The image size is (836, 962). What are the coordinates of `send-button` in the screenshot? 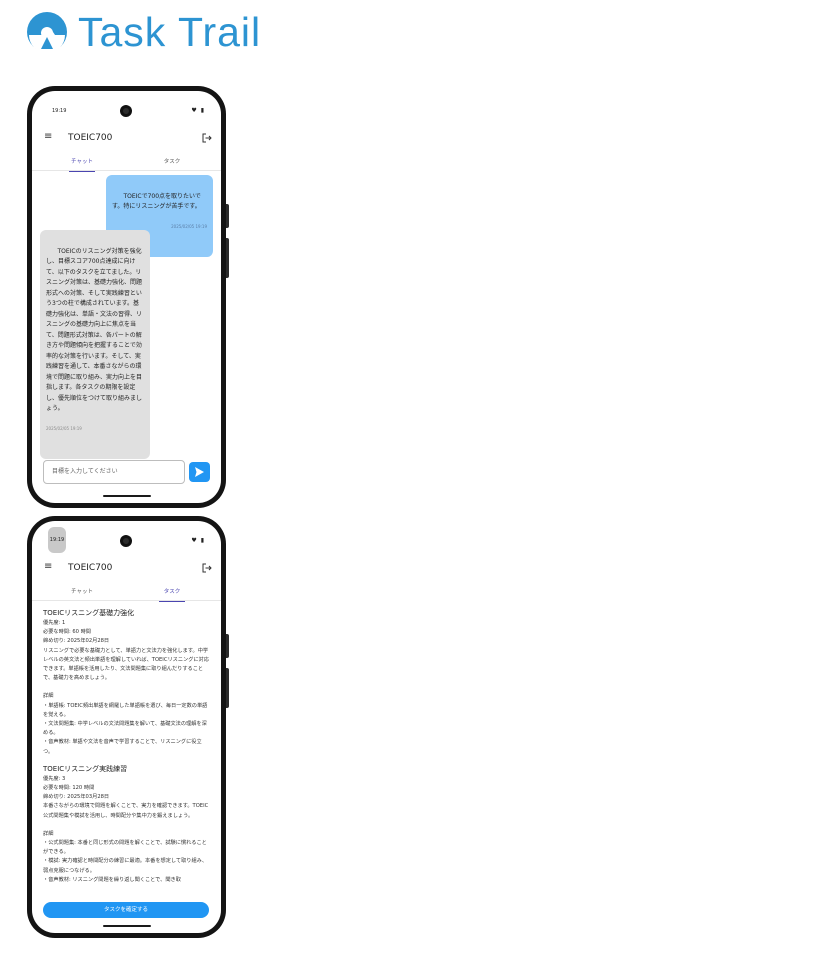 It's located at (199, 472).